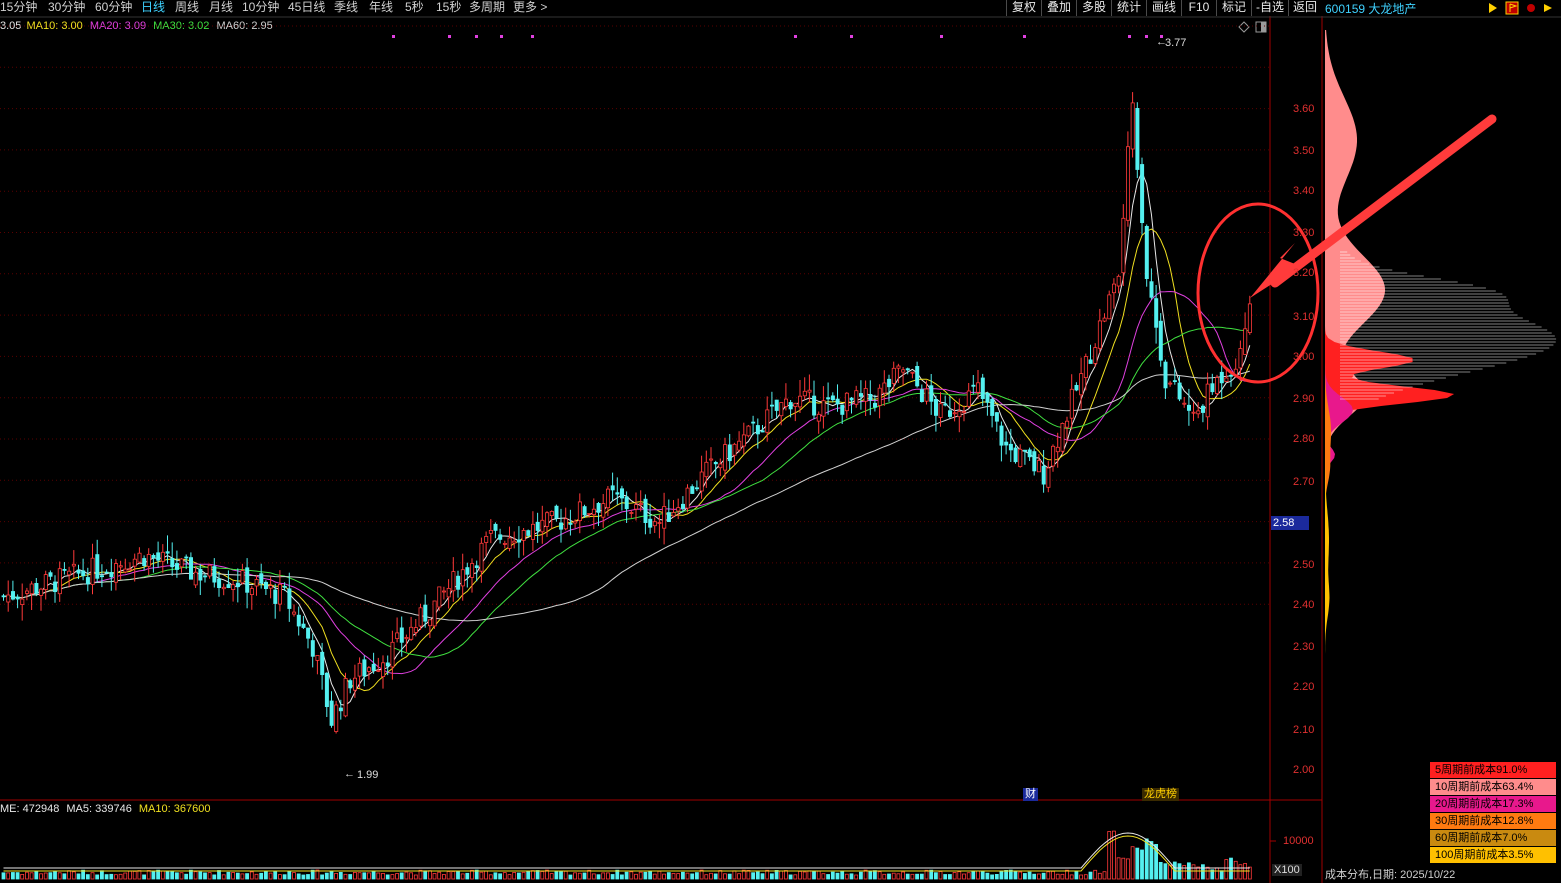 This screenshot has width=1561, height=883. Describe the element at coordinates (1304, 317) in the screenshot. I see `price-label: 3.10` at that location.